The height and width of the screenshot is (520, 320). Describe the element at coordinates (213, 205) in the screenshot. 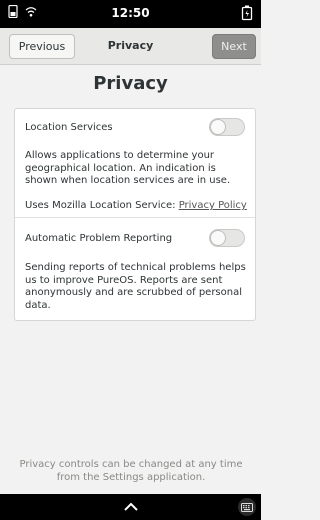

I see `privacy-policy-link: Privacy Policy` at that location.